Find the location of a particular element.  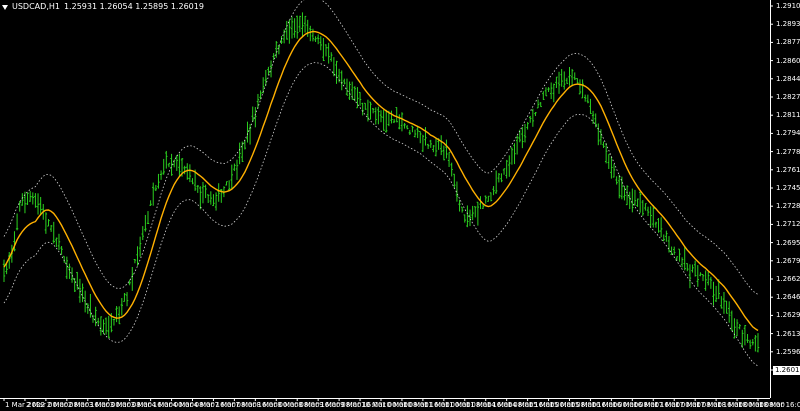

current-price-badge: 1.26019 is located at coordinates (786, 370).